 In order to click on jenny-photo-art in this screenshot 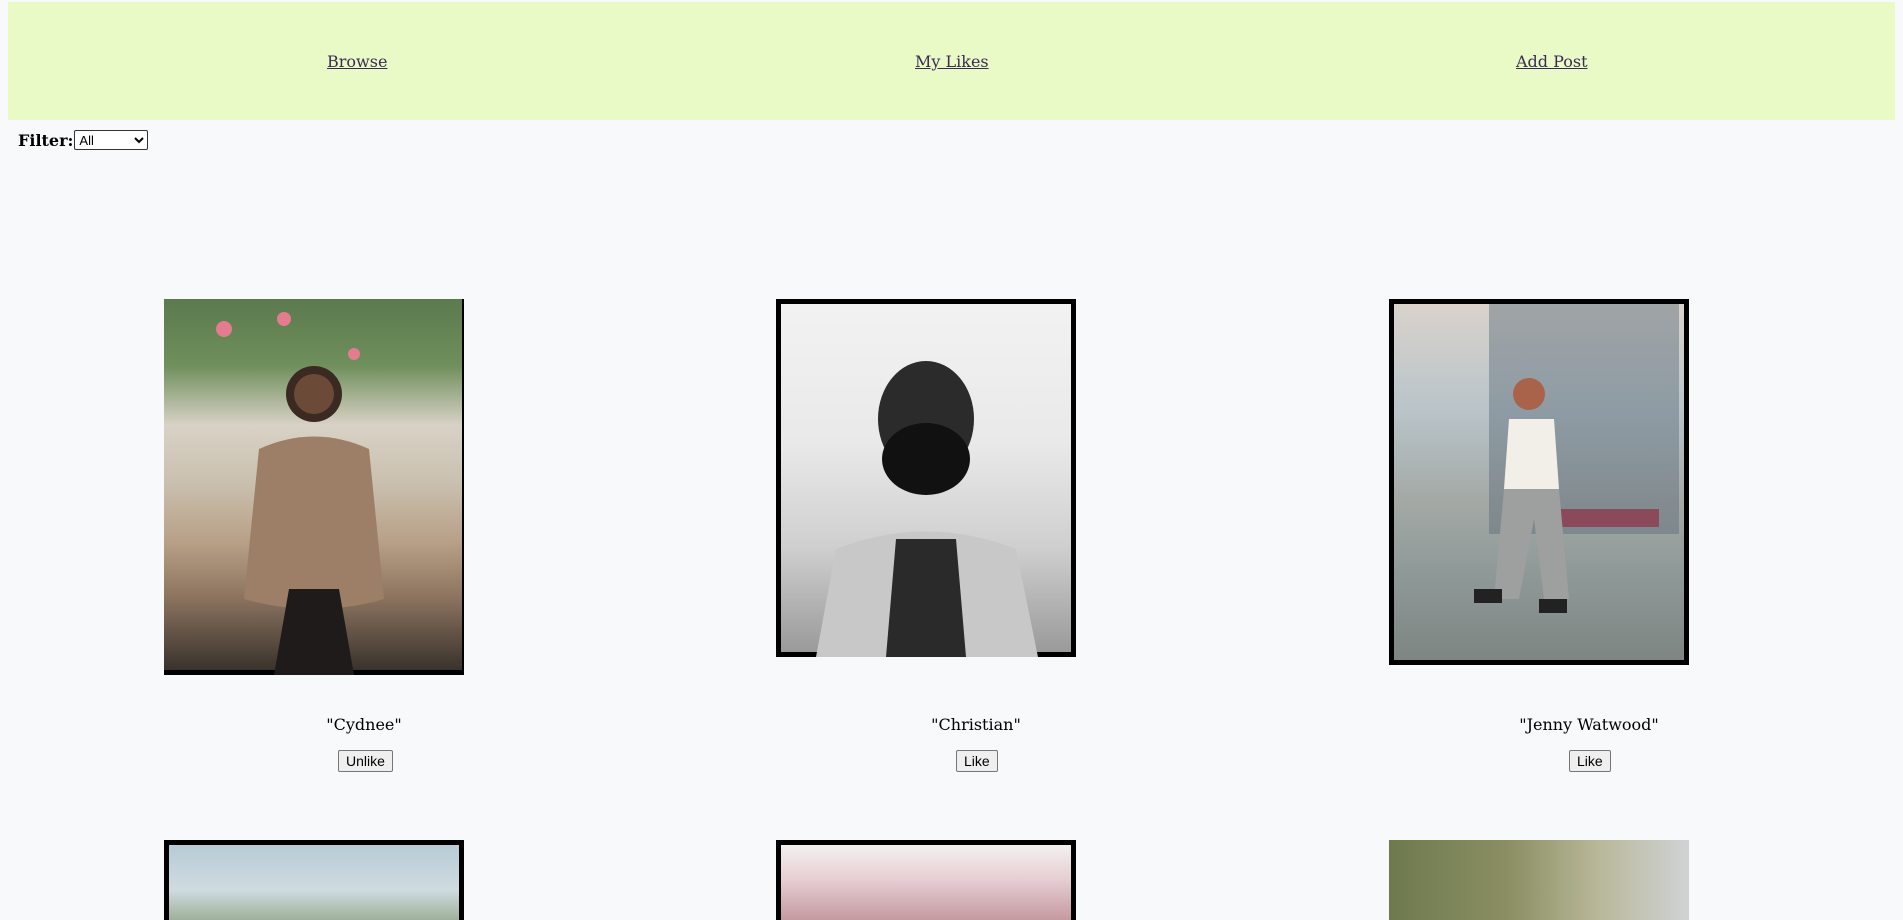, I will do `click(1576, 458)`.